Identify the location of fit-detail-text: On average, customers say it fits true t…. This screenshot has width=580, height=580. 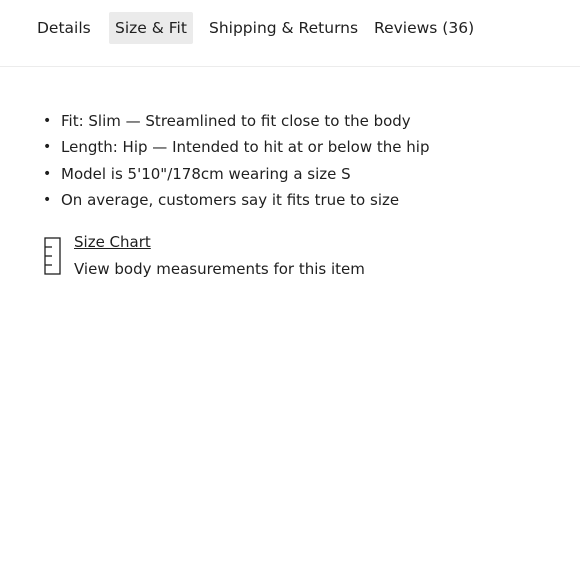
(230, 199).